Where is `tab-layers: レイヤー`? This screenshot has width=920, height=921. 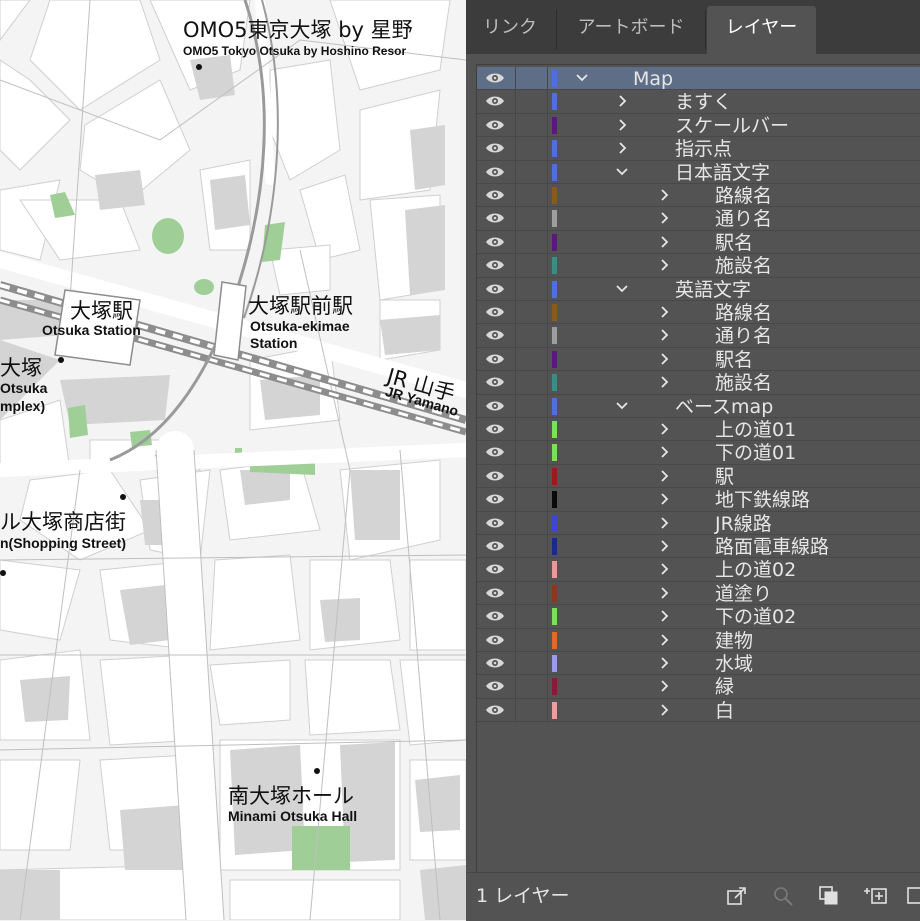 tab-layers: レイヤー is located at coordinates (761, 30).